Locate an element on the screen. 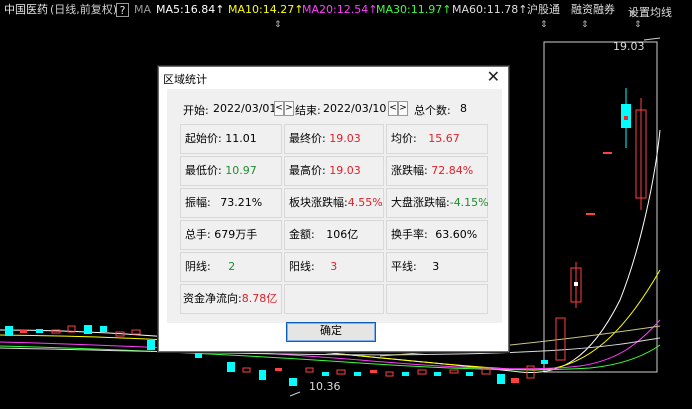 The image size is (692, 409). stat-change: 涨跌幅: 72.84% is located at coordinates (437, 171).